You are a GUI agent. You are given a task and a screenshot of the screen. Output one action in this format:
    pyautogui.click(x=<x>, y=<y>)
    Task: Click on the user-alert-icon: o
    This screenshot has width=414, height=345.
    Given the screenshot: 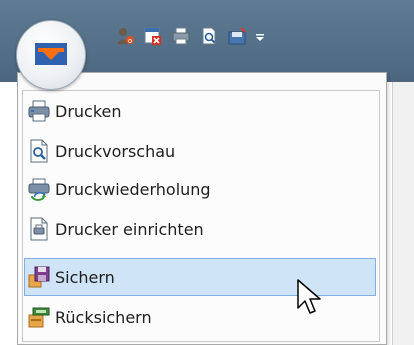 What is the action you would take?
    pyautogui.click(x=125, y=36)
    